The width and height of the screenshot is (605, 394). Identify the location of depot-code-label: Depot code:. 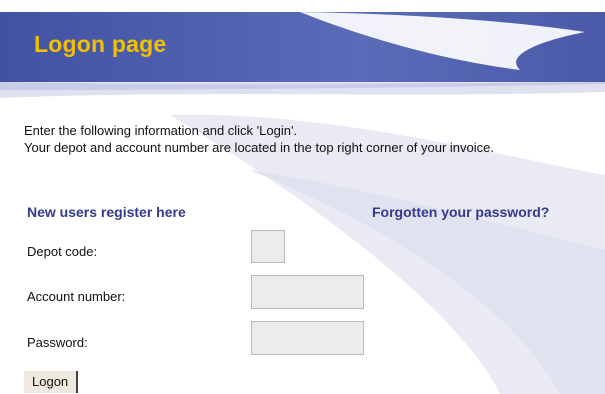
(62, 251).